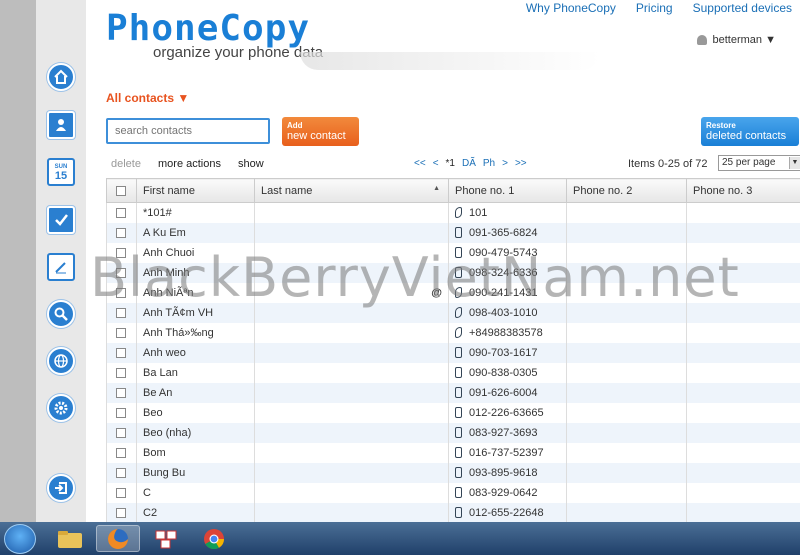 The image size is (800, 555). I want to click on table-row: Anh Chuoi 090-479-5743, so click(453, 252).